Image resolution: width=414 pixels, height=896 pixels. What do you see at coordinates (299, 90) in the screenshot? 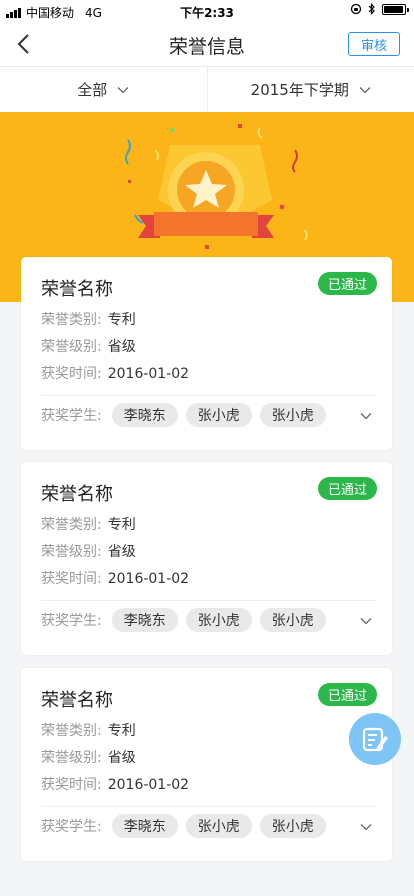
I see `semester-filter-label: 2015年下学期` at bounding box center [299, 90].